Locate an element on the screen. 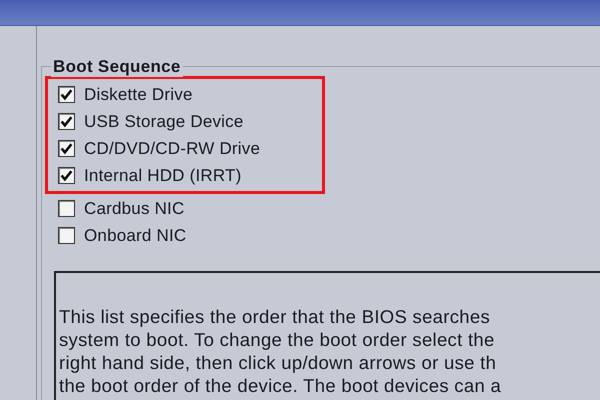 This screenshot has width=600, height=400. group-title: Boot Sequence is located at coordinates (117, 67).